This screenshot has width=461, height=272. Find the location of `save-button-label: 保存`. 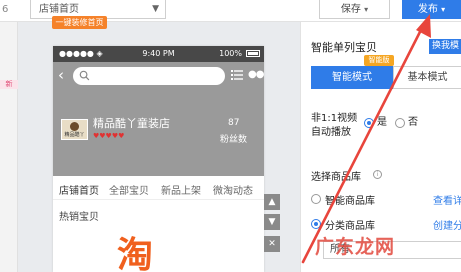

save-button-label: 保存 is located at coordinates (350, 9).